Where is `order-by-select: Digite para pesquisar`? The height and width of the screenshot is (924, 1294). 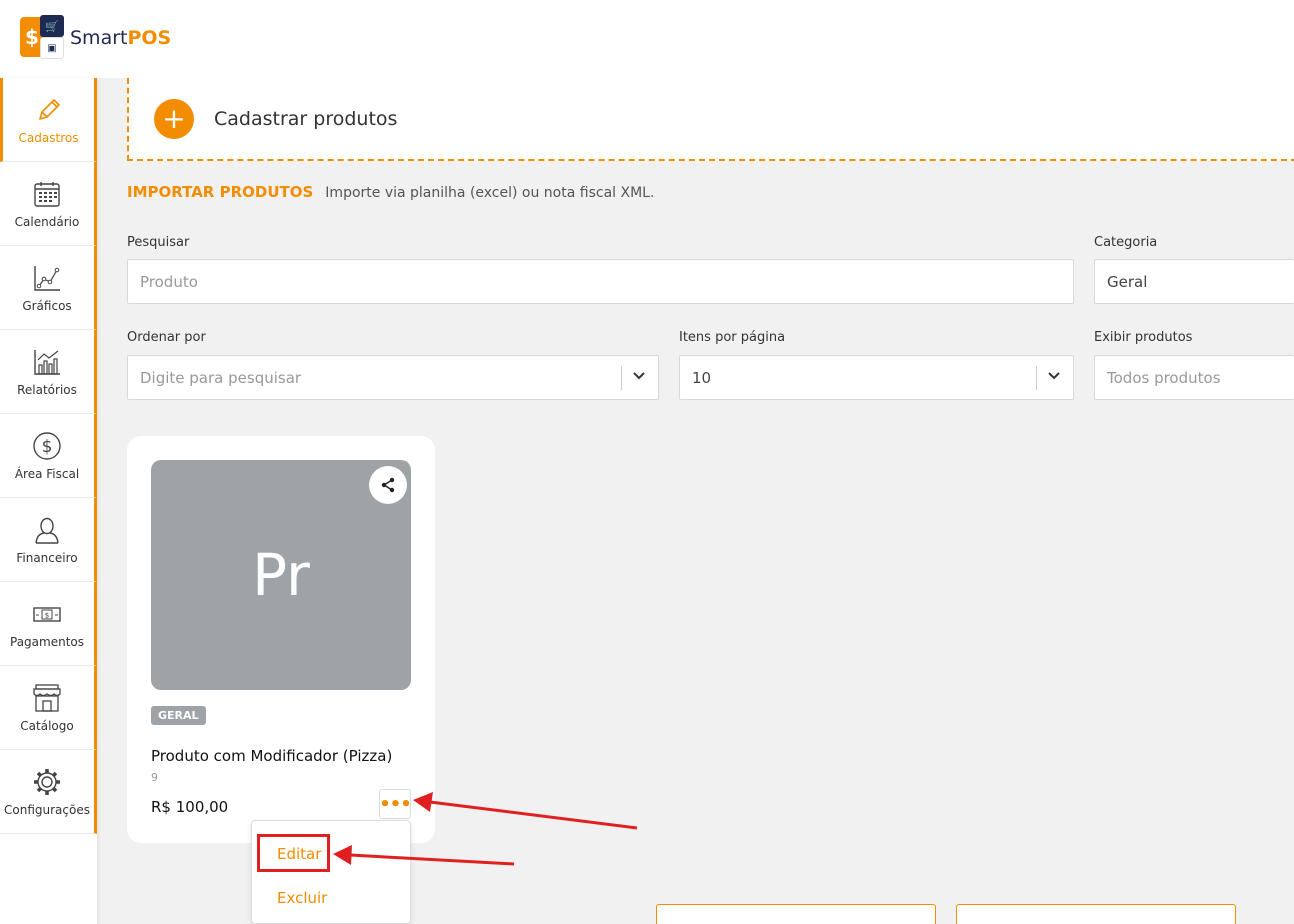 order-by-select: Digite para pesquisar is located at coordinates (393, 377).